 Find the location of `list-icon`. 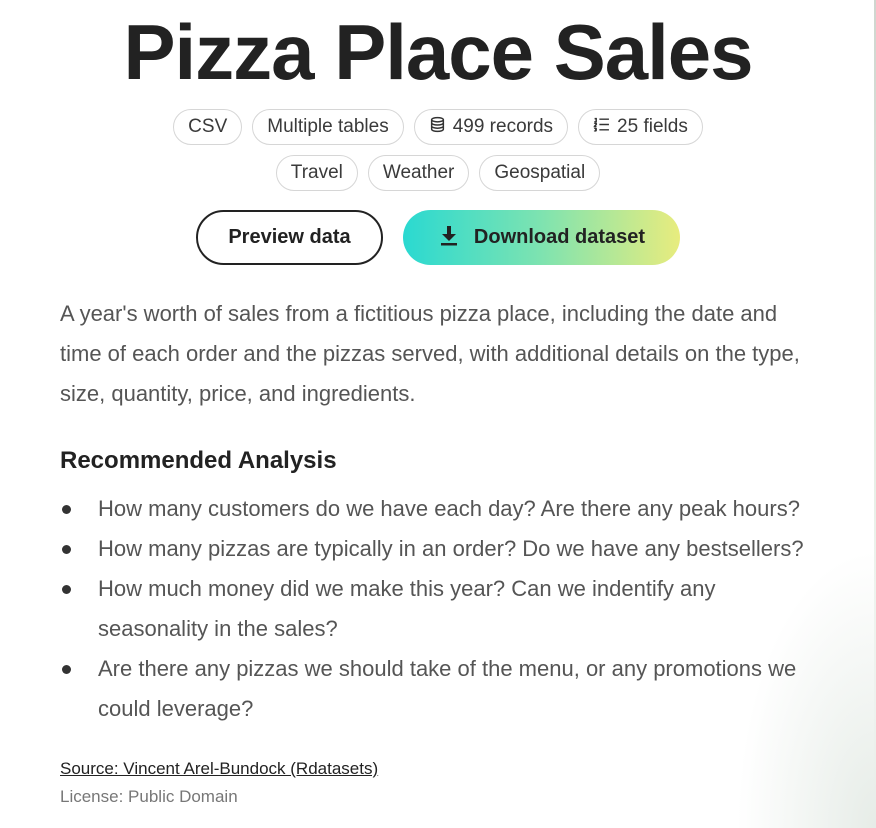

list-icon is located at coordinates (601, 127).